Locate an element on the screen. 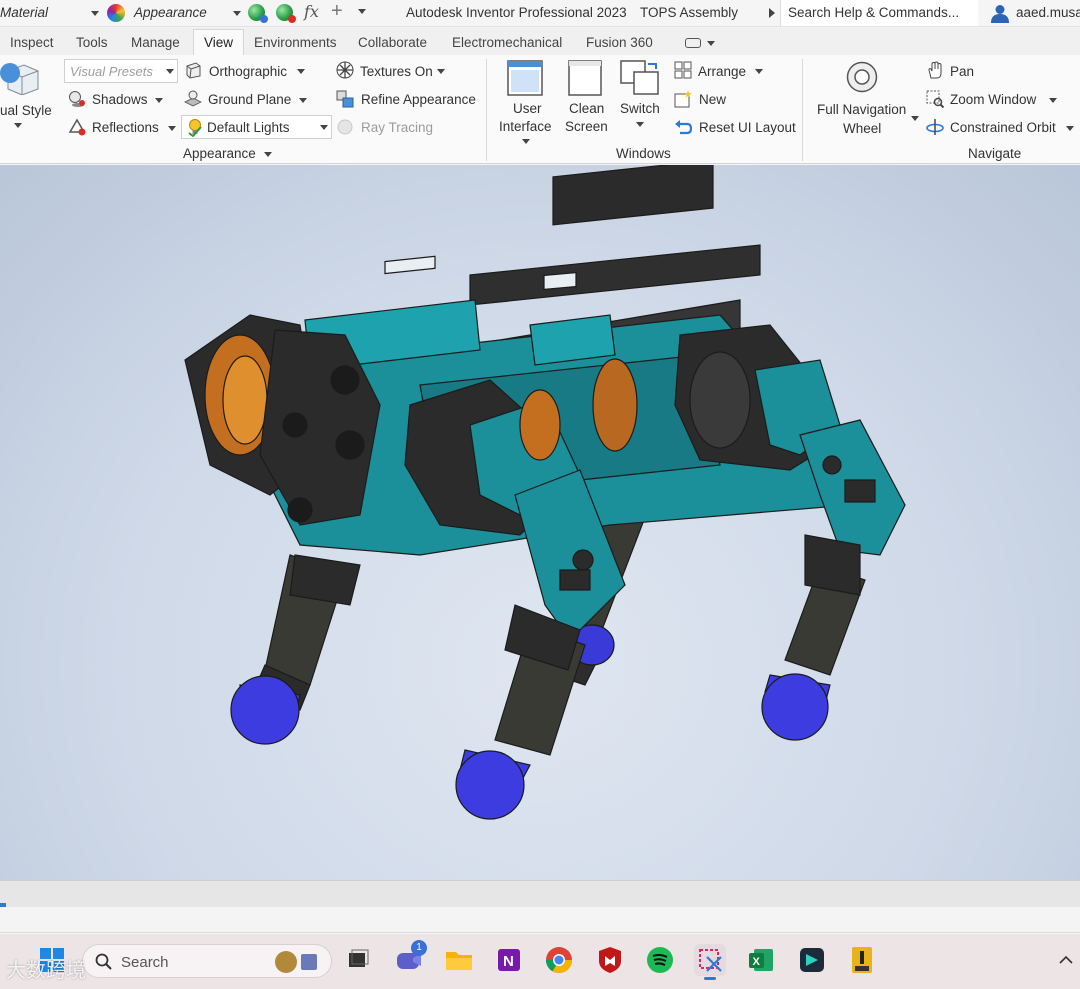 This screenshot has width=1080, height=989. constrained-orbit-button: Constrained Orbit is located at coordinates (1003, 127).